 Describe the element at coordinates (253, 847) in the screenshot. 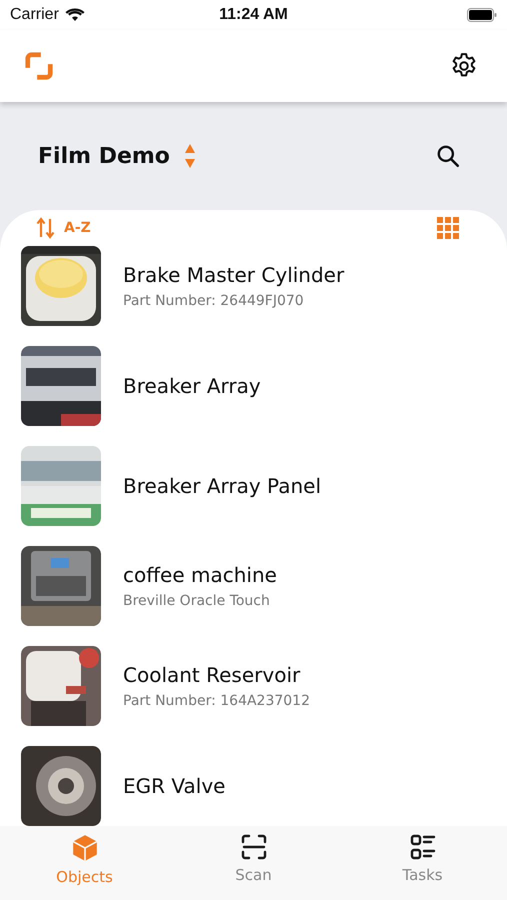

I see `scan-icon` at that location.